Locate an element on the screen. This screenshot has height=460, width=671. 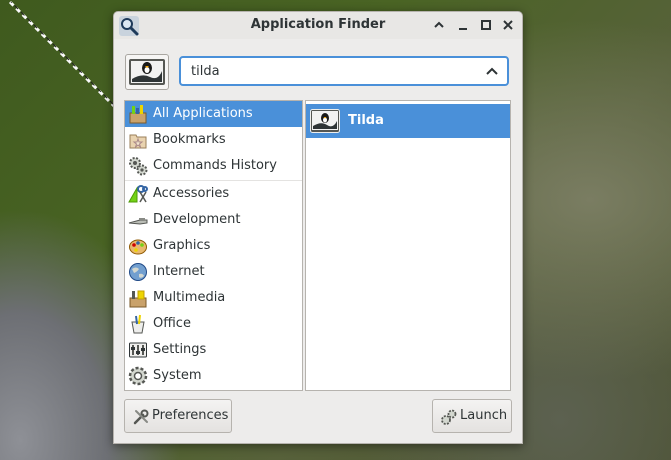
search-box is located at coordinates (344, 71).